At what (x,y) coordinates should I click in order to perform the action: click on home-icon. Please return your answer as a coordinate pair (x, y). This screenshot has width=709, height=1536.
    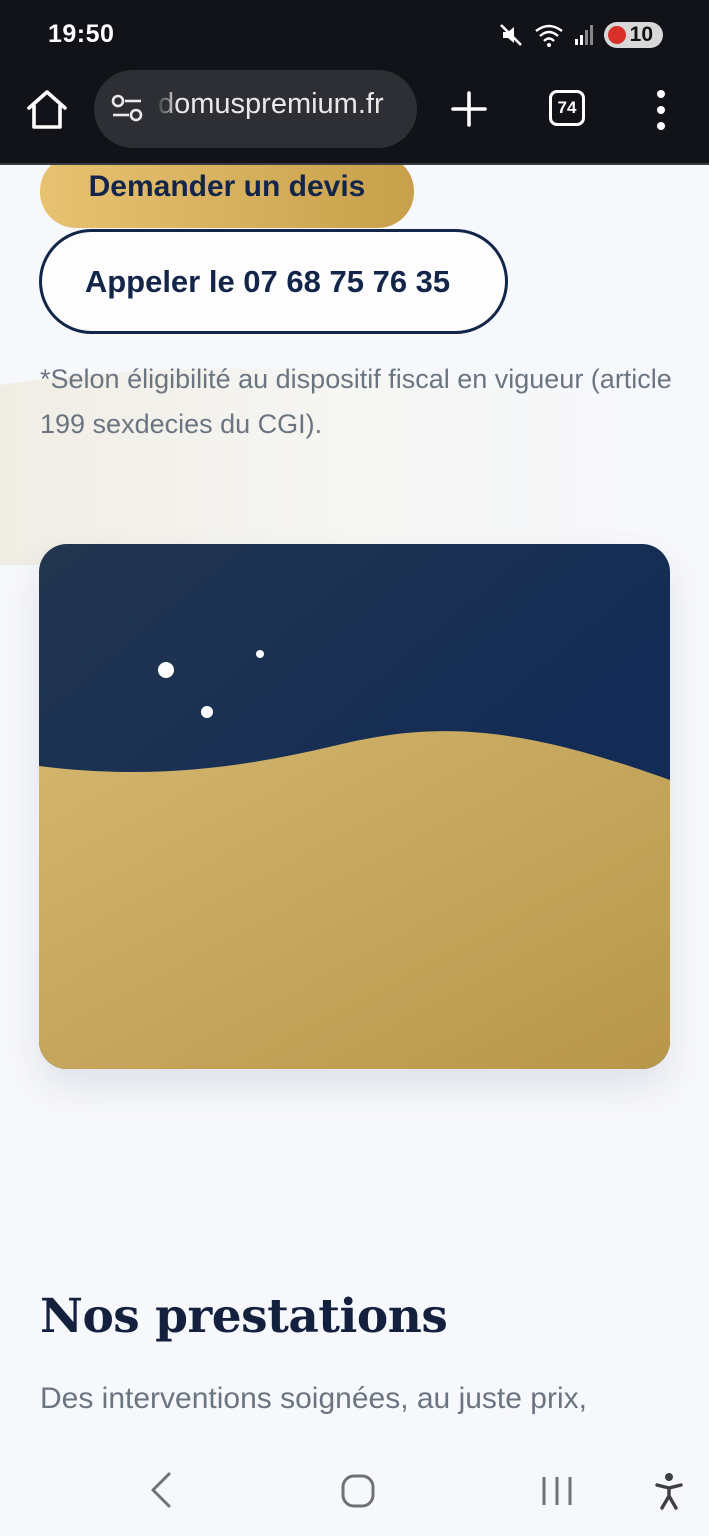
    Looking at the image, I should click on (47, 110).